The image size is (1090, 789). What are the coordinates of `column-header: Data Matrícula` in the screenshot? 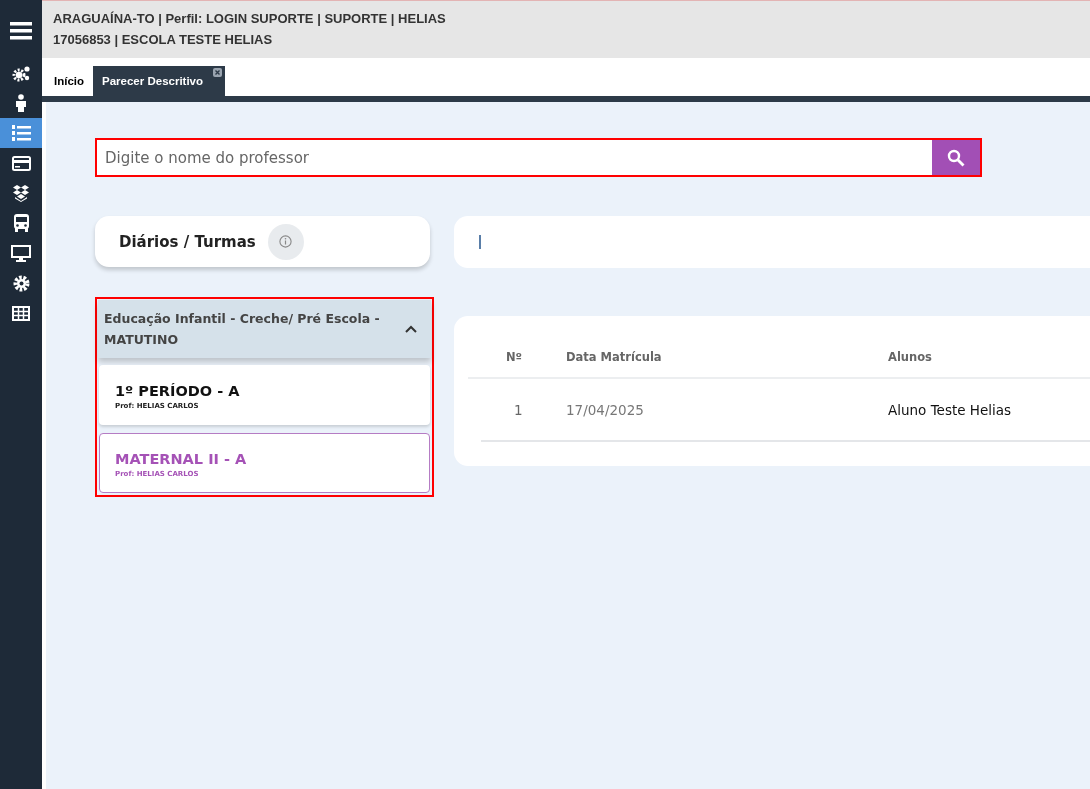 It's located at (614, 356).